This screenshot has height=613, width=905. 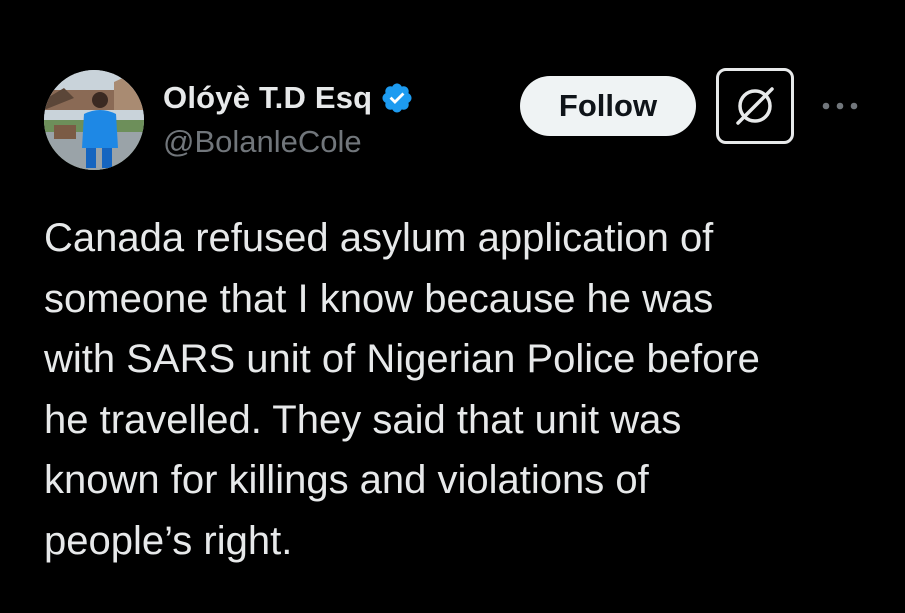 I want to click on author-name-row: Olóyè T.D Esq, so click(x=288, y=98).